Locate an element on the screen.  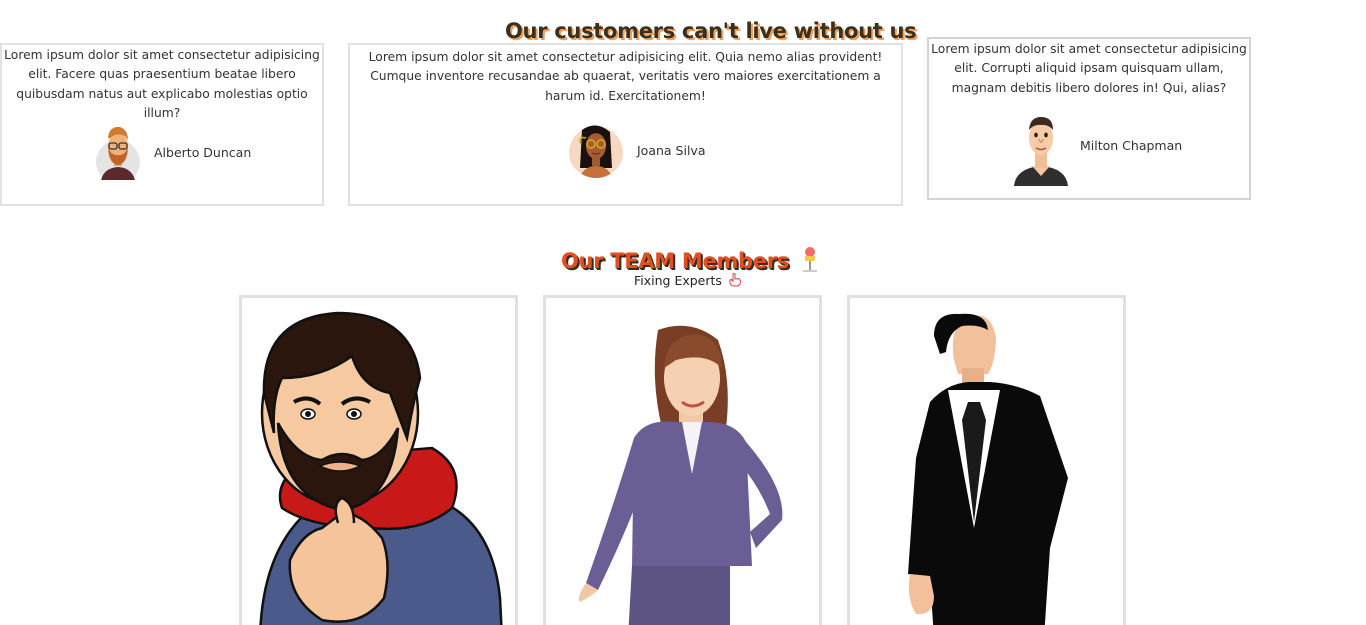
testimonial-author-name: Alberto Duncan is located at coordinates (203, 152).